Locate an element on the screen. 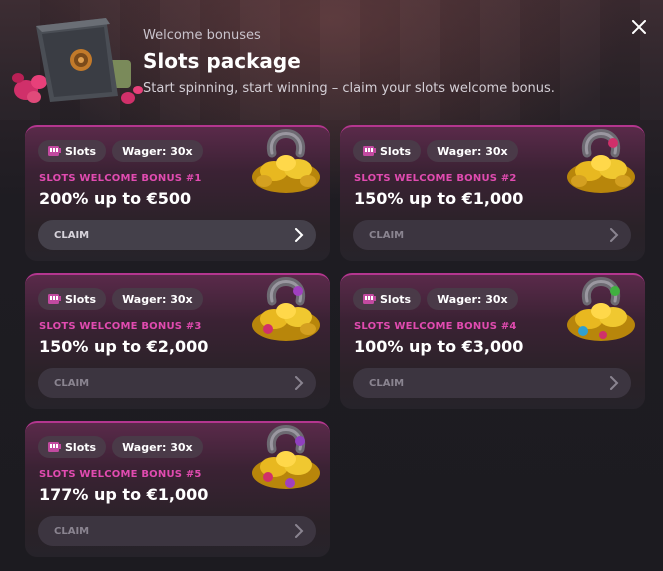 This screenshot has width=663, height=571. bonus-label: SLOTS WELCOME BONUS #2 is located at coordinates (435, 178).